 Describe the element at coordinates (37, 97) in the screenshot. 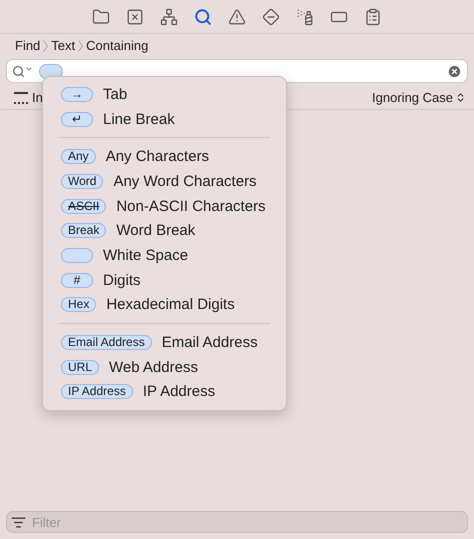

I see `scope-label: In` at that location.